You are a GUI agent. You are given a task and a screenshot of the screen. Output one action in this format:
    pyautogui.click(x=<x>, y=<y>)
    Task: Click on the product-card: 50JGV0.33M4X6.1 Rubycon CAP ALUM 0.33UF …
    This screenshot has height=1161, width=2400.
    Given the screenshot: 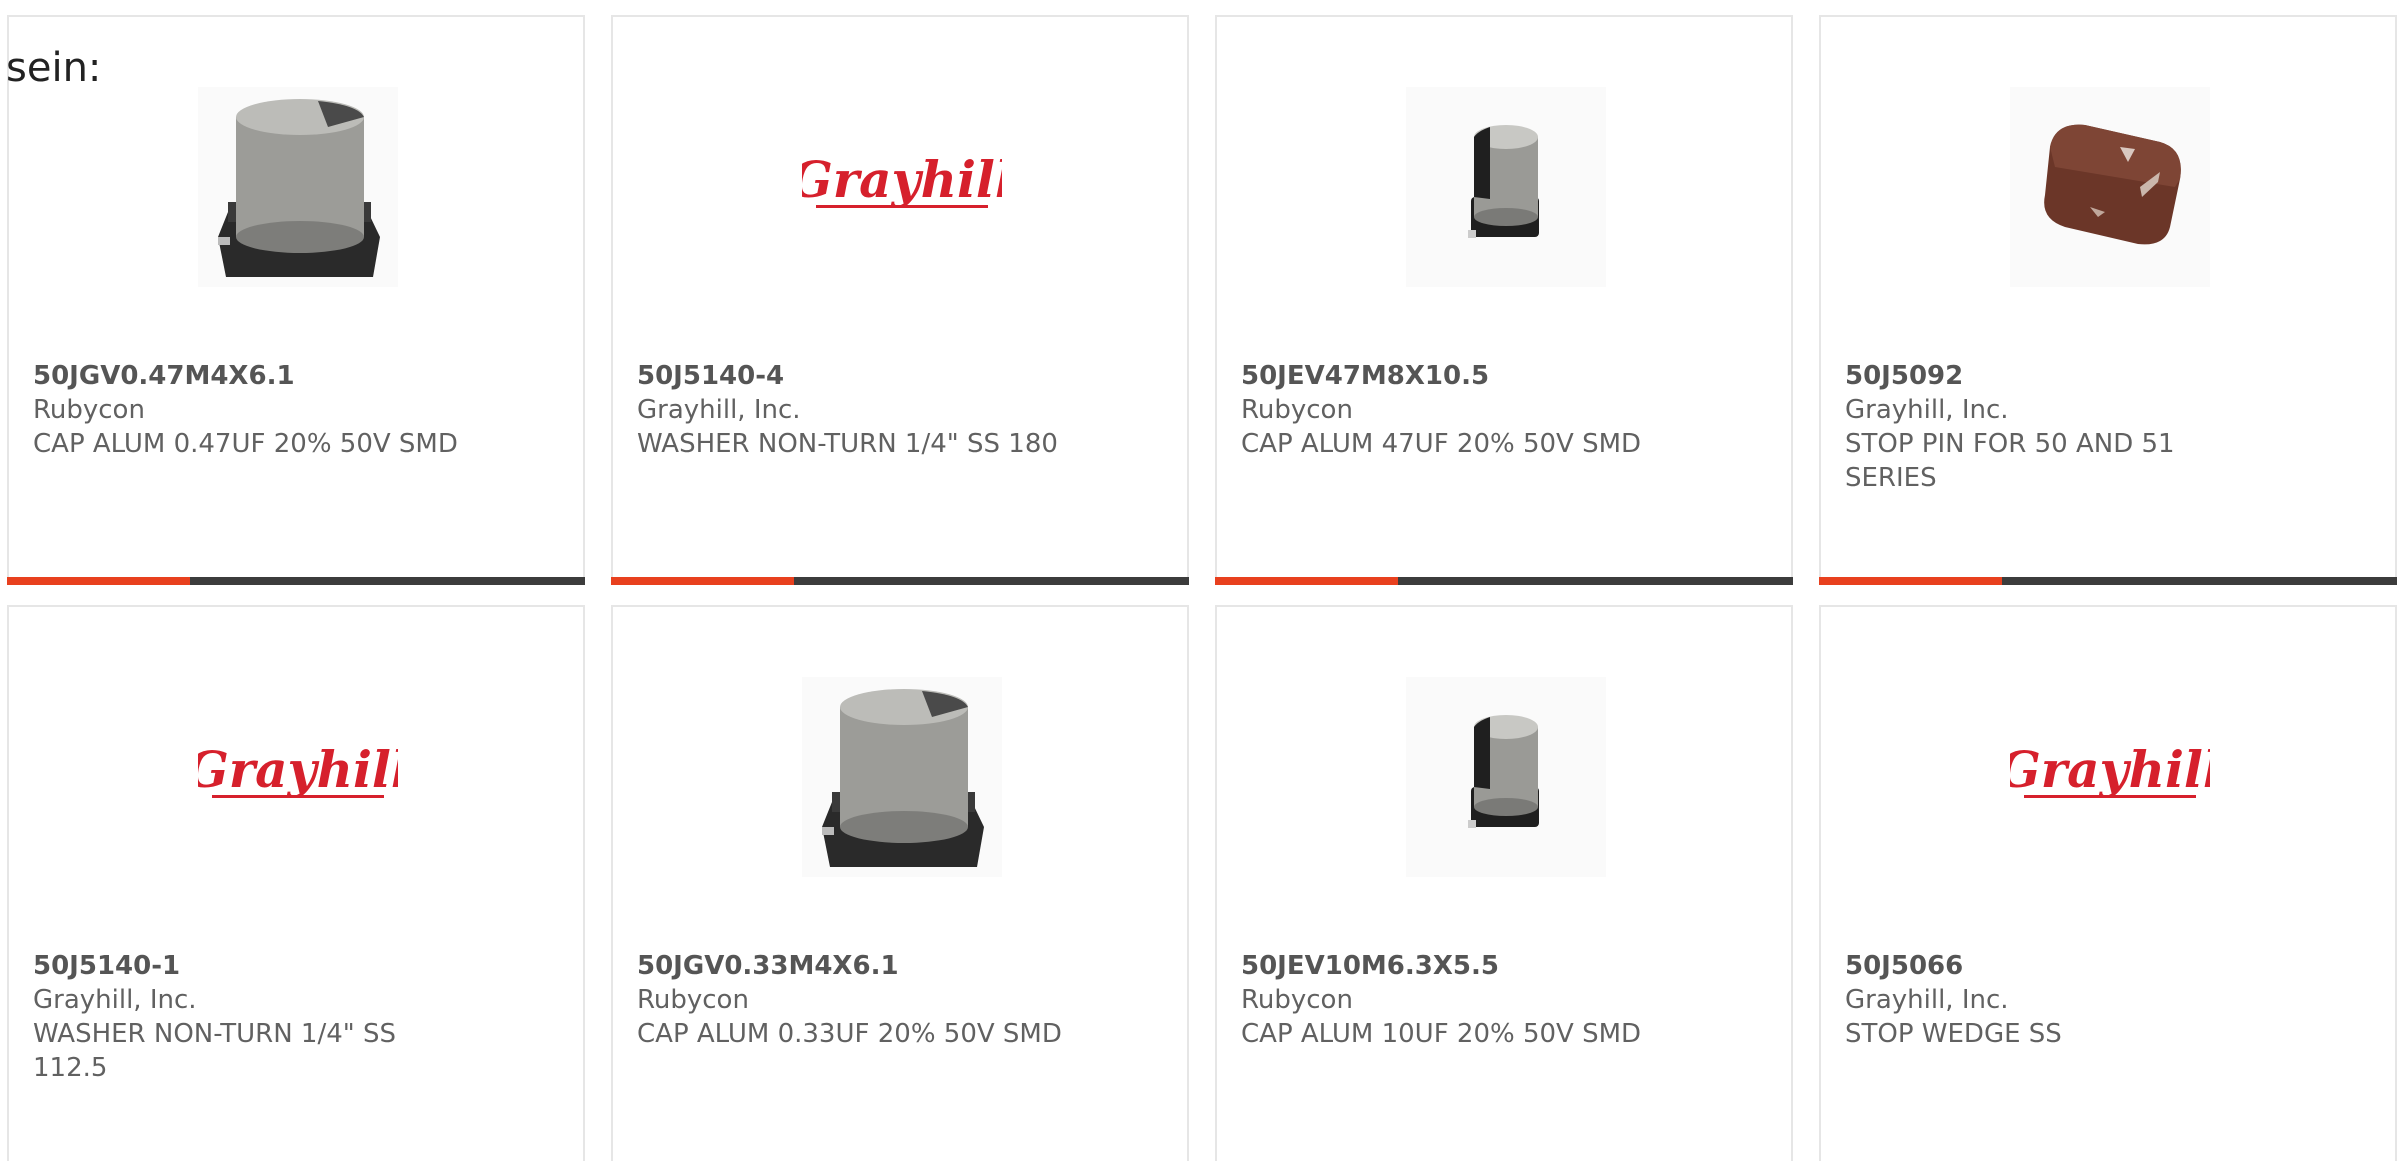 What is the action you would take?
    pyautogui.click(x=900, y=883)
    